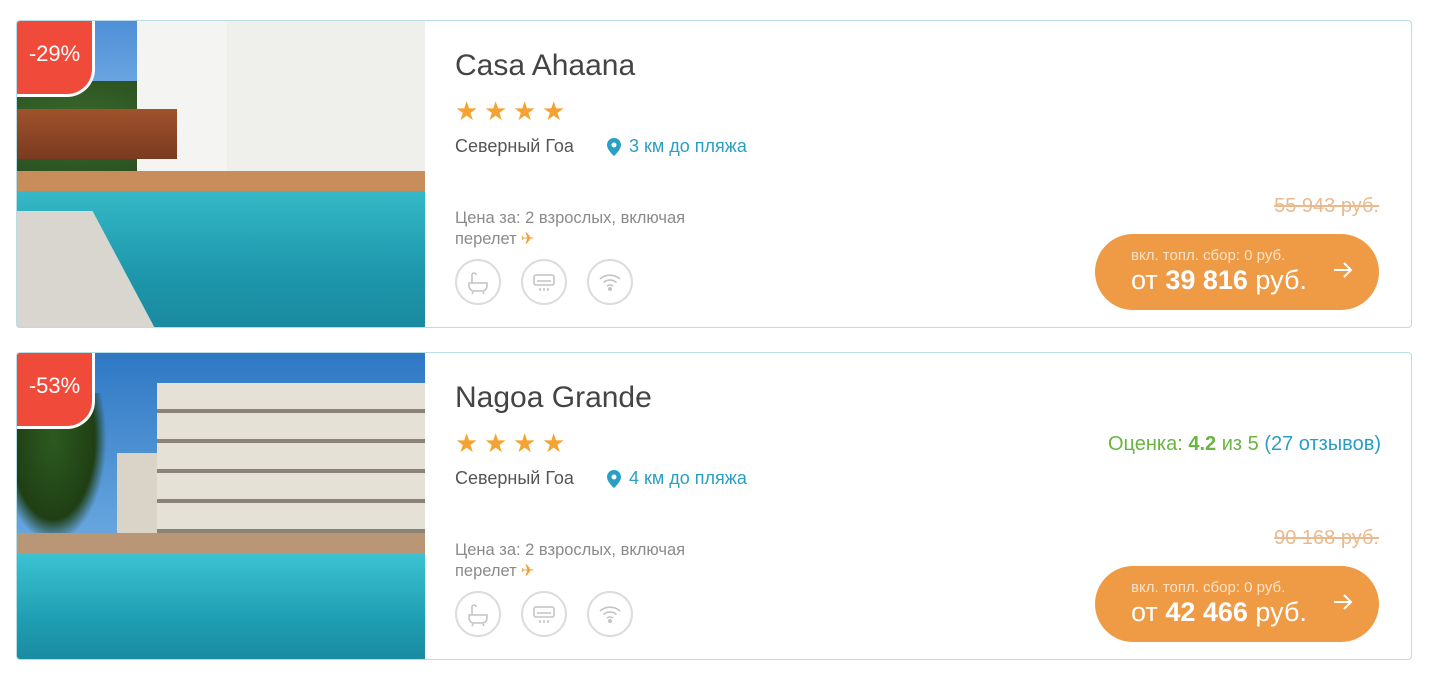  I want to click on old-price: 90 168 руб., so click(1326, 538).